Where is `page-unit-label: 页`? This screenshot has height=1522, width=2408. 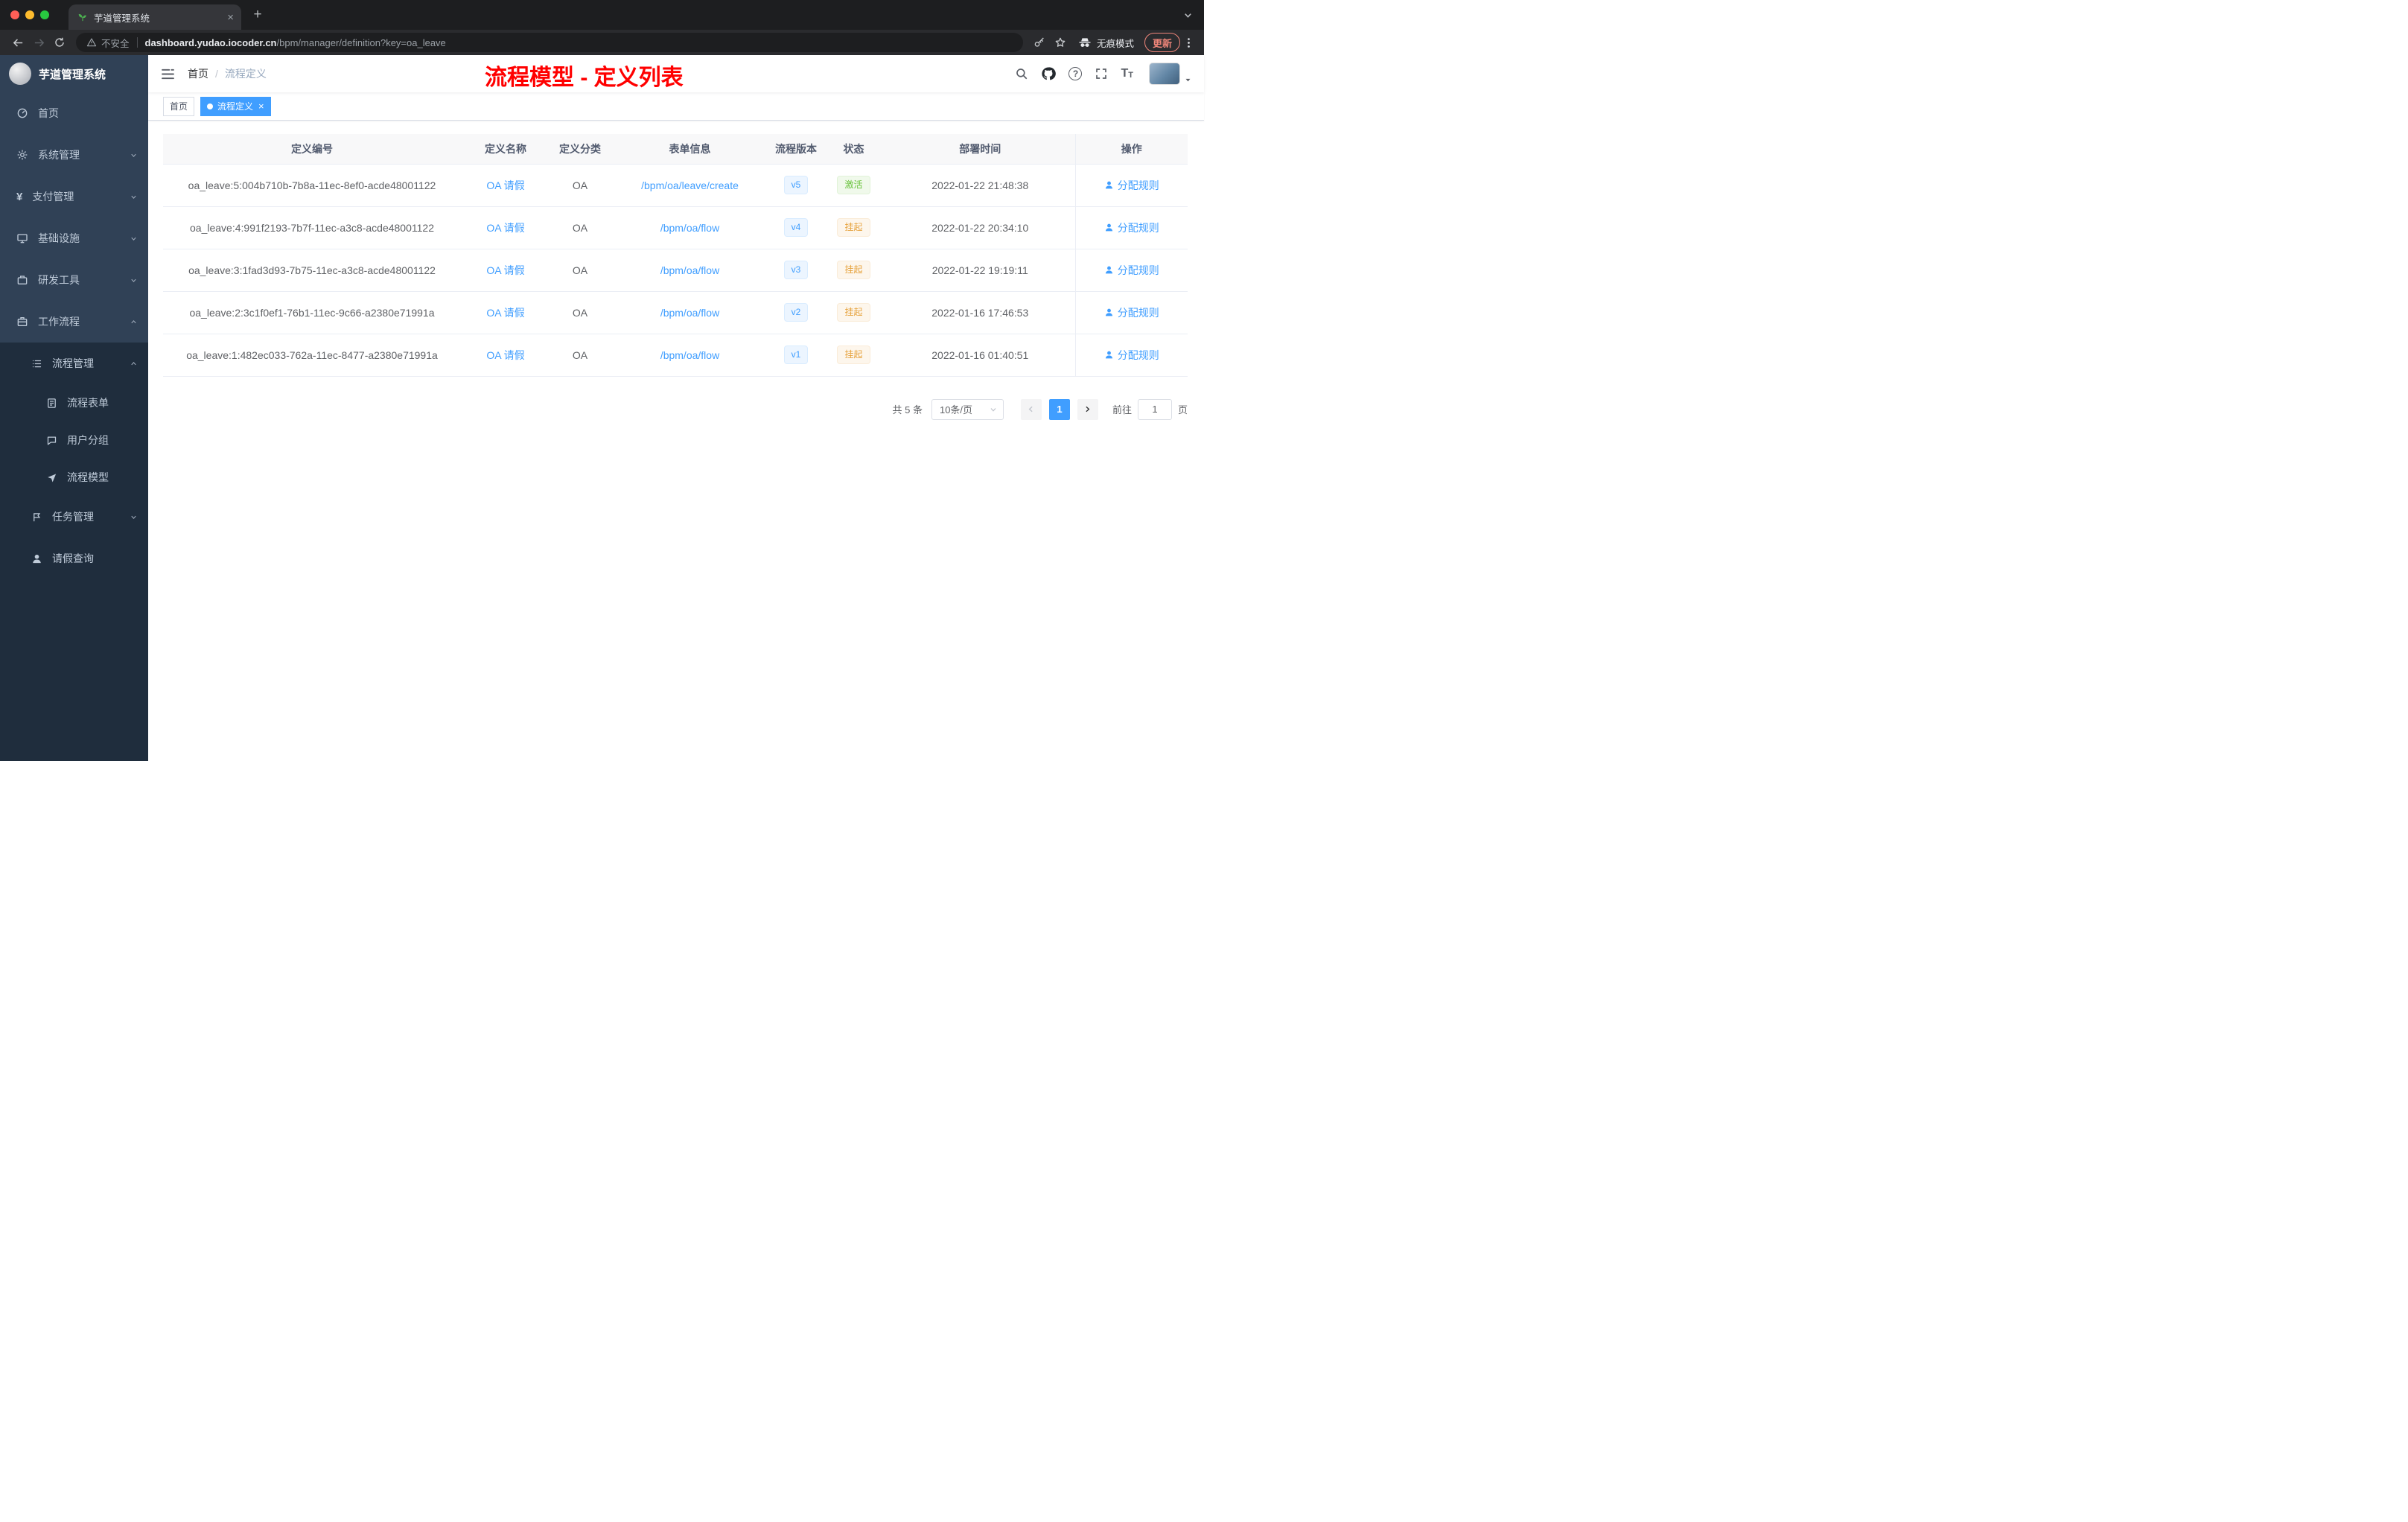
page-unit-label: 页 is located at coordinates (1182, 409).